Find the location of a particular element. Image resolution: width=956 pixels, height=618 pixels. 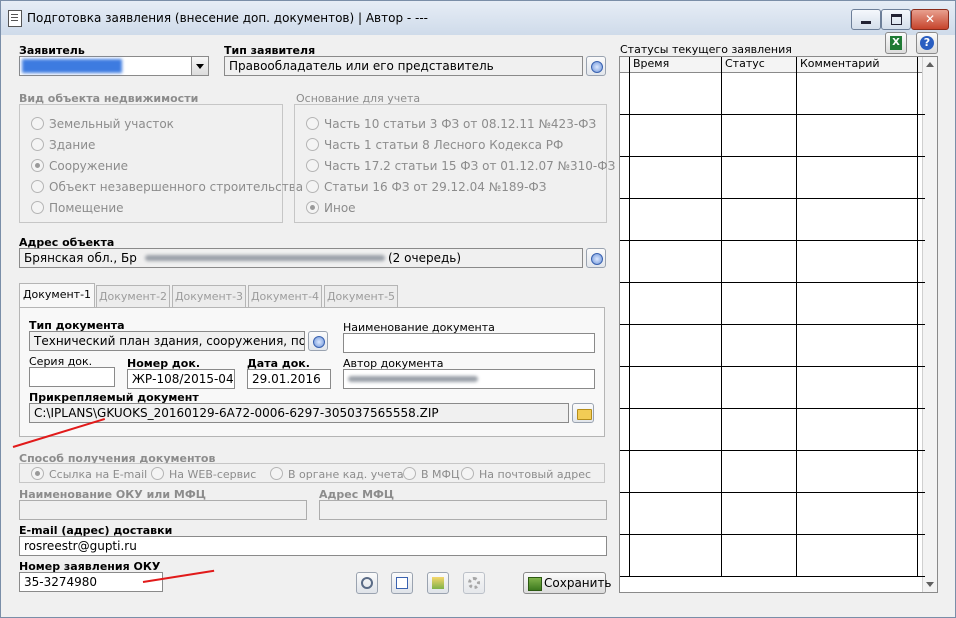

refresh-button is located at coordinates (367, 583).